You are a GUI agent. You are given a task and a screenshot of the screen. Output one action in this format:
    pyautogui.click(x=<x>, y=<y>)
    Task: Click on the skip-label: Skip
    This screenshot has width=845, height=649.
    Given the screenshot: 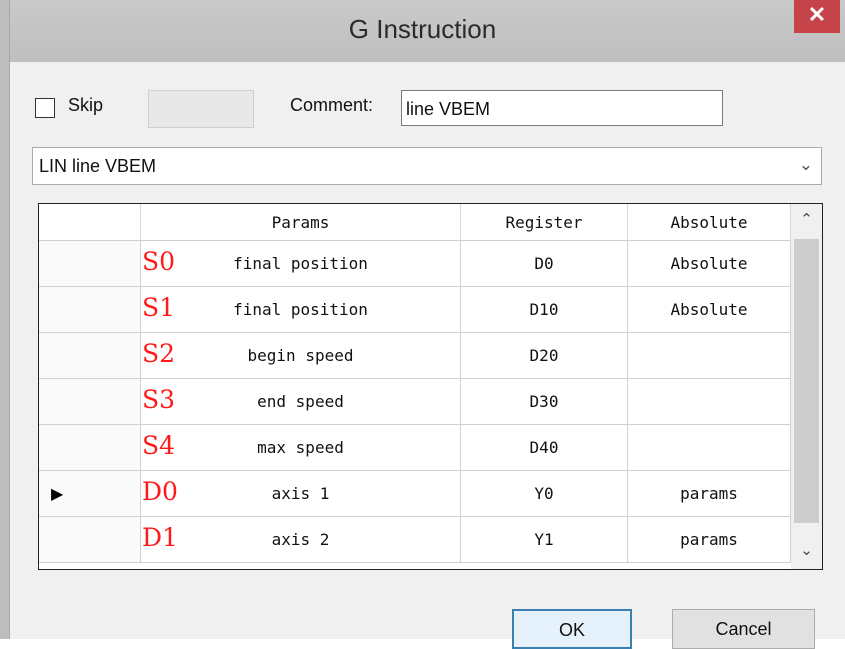 What is the action you would take?
    pyautogui.click(x=85, y=105)
    